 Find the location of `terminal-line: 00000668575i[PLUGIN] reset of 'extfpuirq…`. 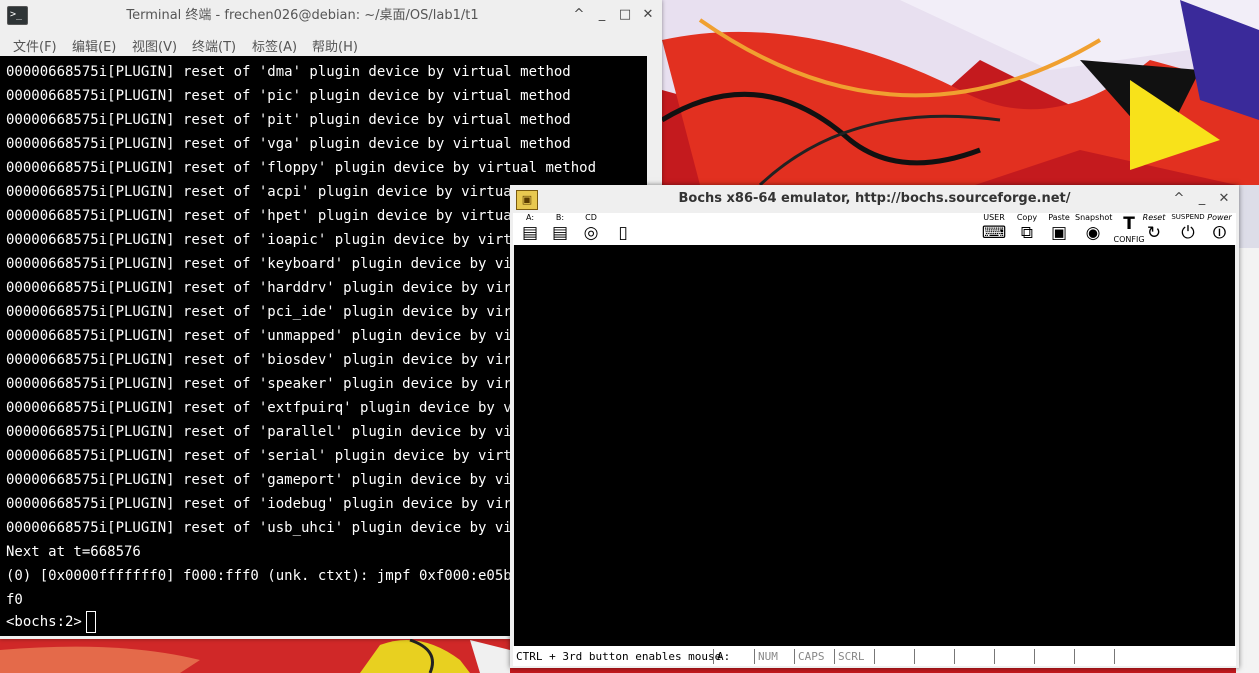

terminal-line: 00000668575i[PLUGIN] reset of 'extfpuirq… is located at coordinates (272, 408).